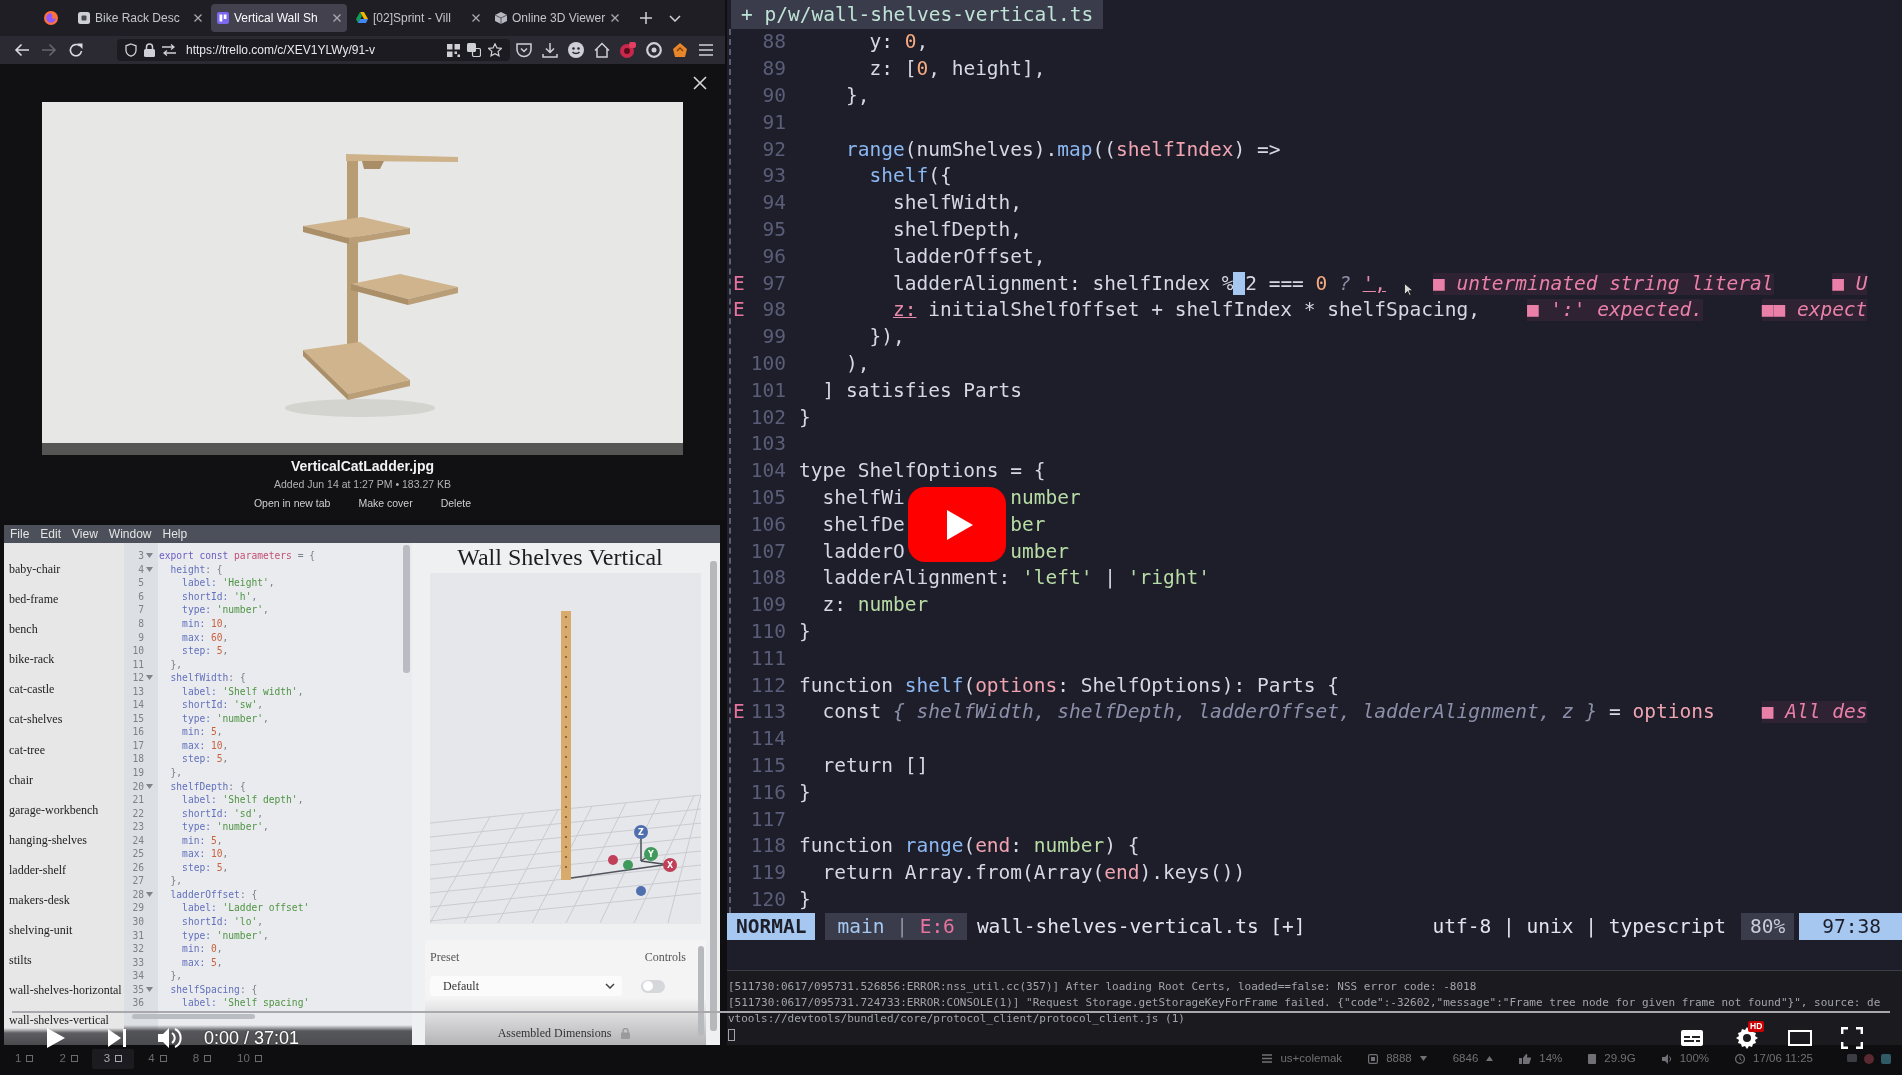  Describe the element at coordinates (149, 50) in the screenshot. I see `lock-icon` at that location.